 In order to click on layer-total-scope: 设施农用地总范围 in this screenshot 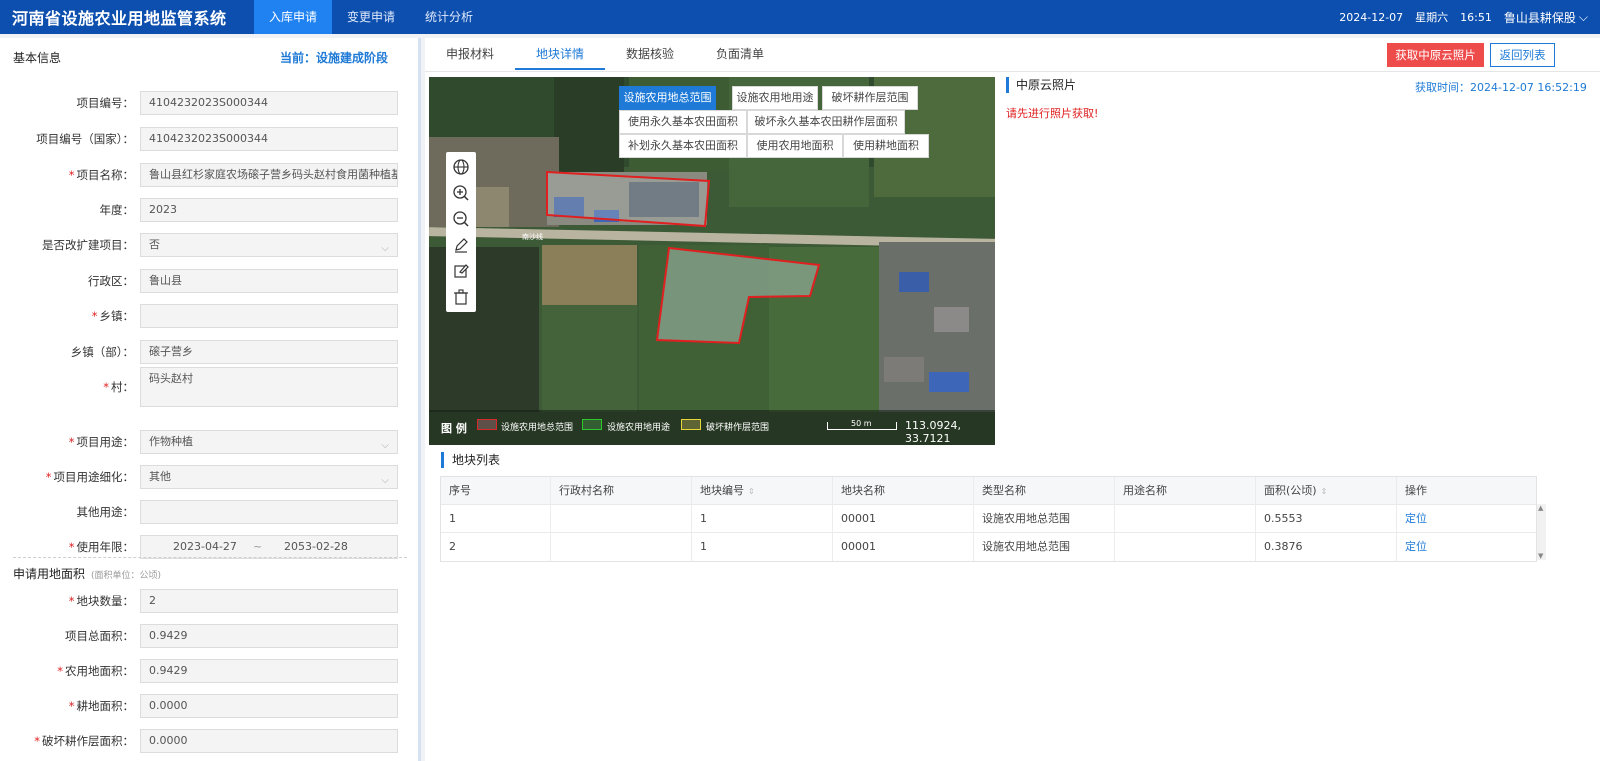, I will do `click(667, 98)`.